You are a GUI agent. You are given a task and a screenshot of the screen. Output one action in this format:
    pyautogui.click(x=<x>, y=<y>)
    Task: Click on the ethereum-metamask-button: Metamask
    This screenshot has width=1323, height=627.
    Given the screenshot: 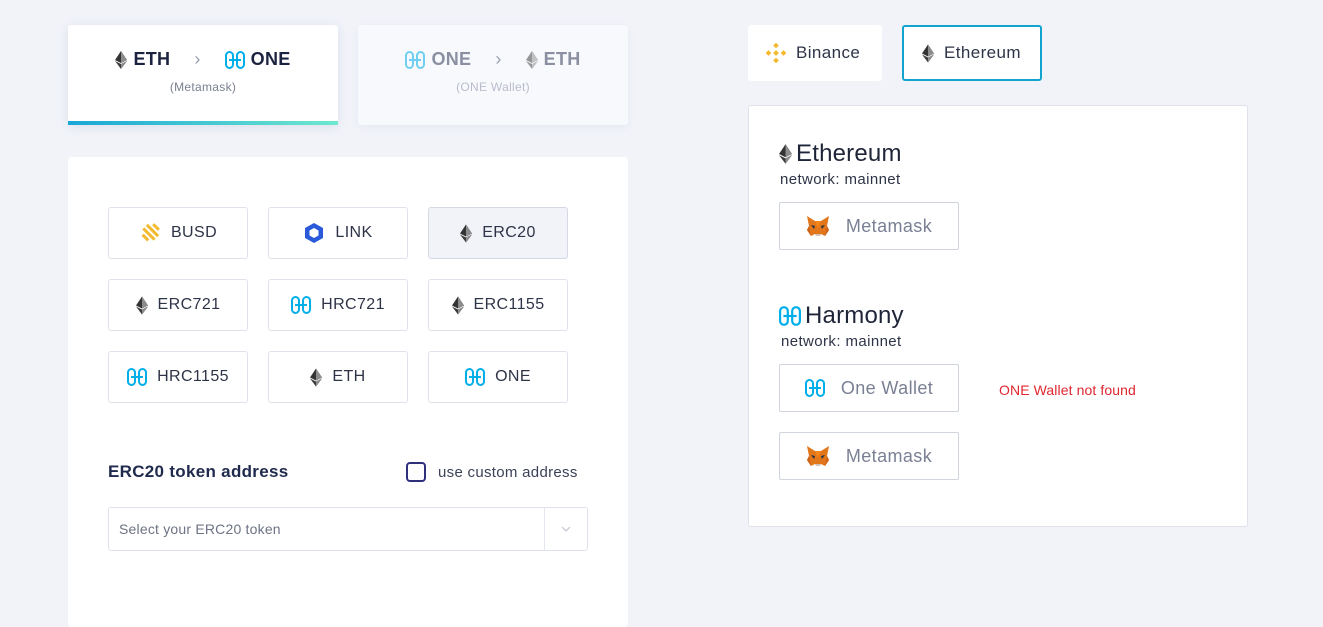 What is the action you would take?
    pyautogui.click(x=869, y=226)
    